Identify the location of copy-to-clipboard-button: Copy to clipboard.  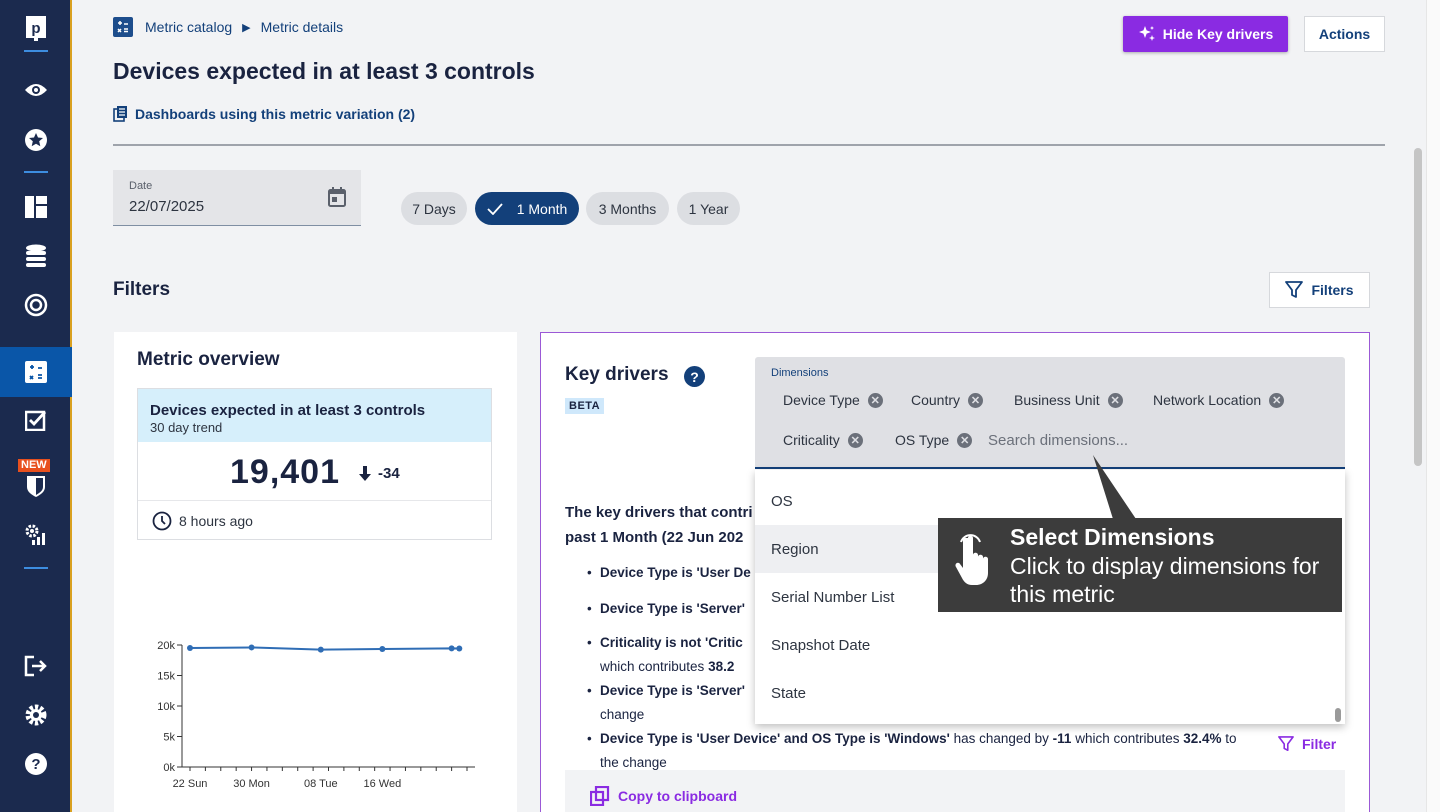
(663, 796).